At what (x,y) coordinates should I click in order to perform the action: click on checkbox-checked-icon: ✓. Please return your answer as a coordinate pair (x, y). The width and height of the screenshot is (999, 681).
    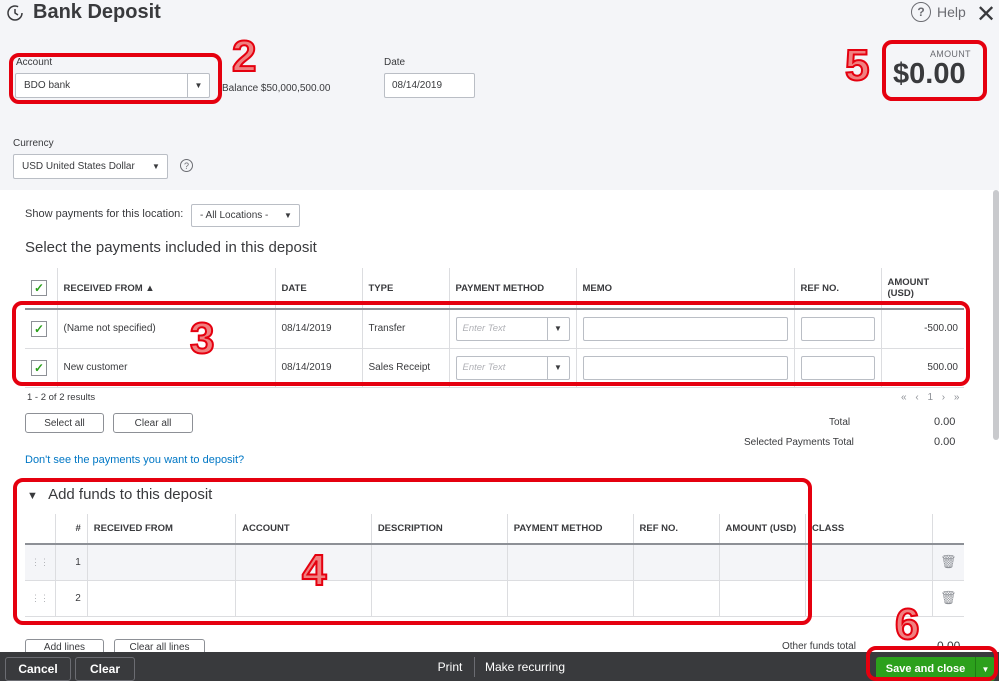
    Looking at the image, I should click on (39, 288).